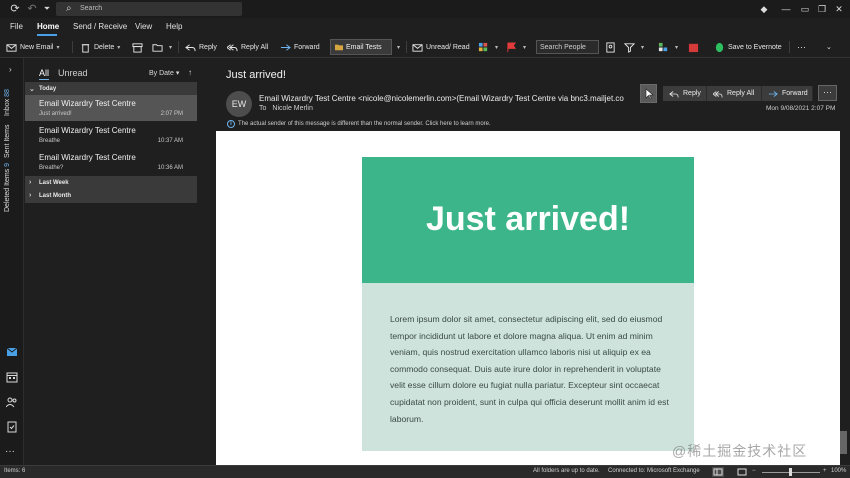 The width and height of the screenshot is (850, 478). Describe the element at coordinates (567, 47) in the screenshot. I see `search-people-input: Search People` at that location.